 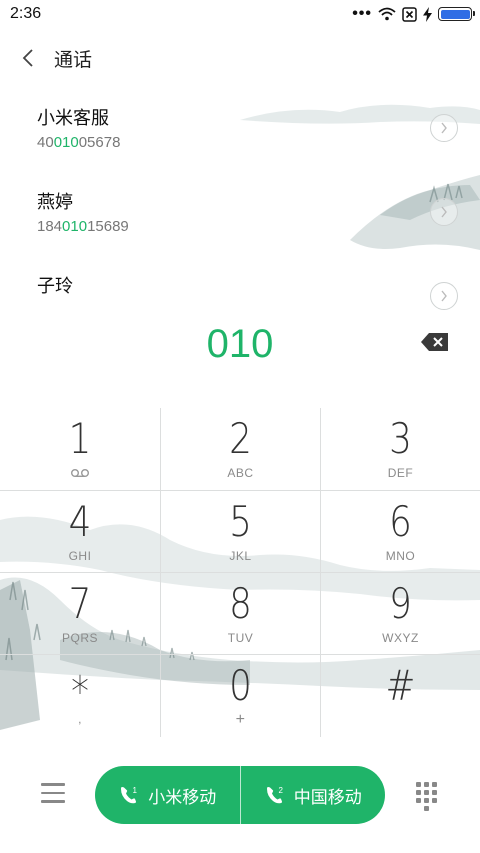 What do you see at coordinates (79, 638) in the screenshot?
I see `key-letters: PQRS` at bounding box center [79, 638].